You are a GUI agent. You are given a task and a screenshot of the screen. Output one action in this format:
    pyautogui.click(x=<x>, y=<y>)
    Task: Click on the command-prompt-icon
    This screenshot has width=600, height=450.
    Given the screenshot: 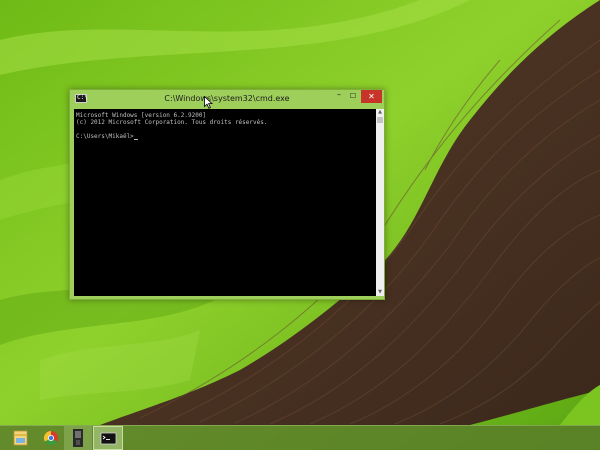 What is the action you would take?
    pyautogui.click(x=108, y=438)
    